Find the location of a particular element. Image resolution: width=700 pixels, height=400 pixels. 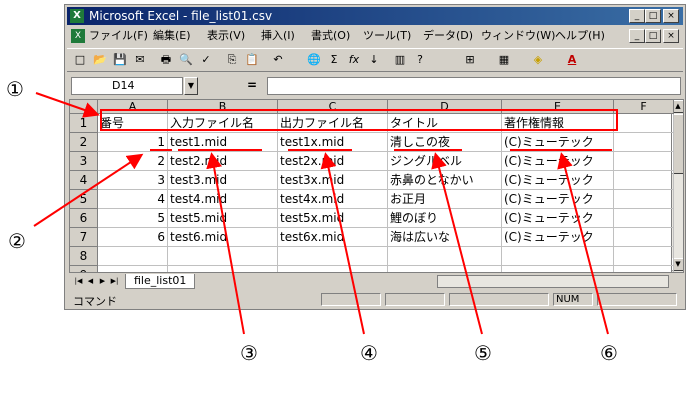

callout-4: ④ is located at coordinates (369, 353).